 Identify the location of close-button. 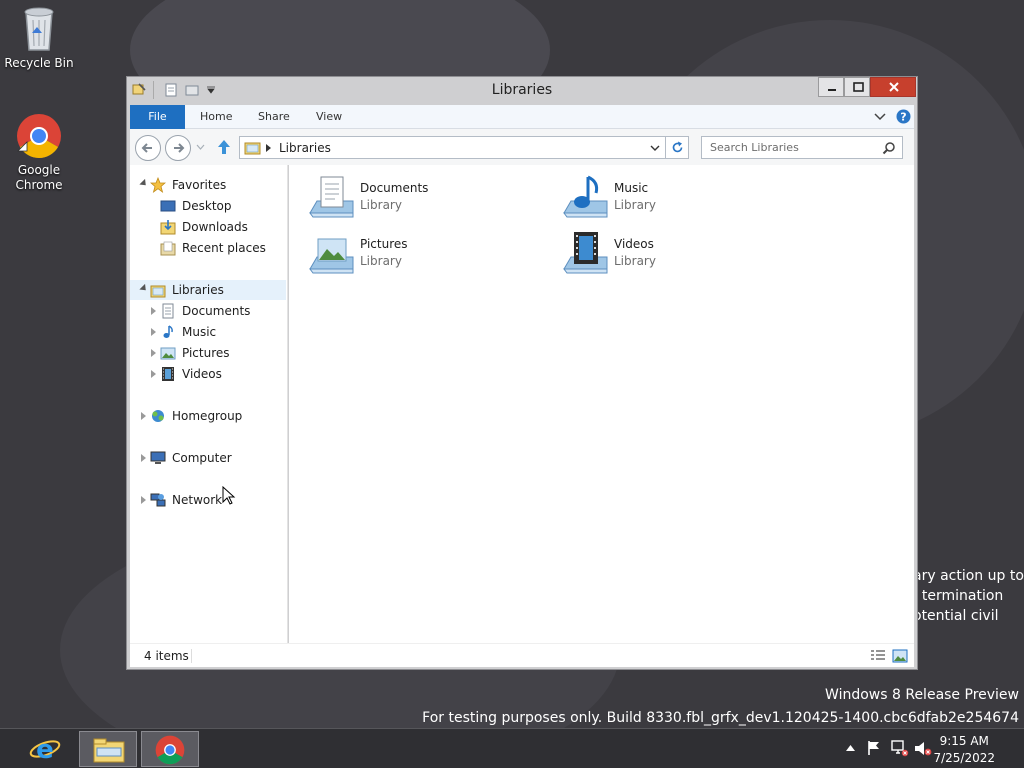
(893, 87).